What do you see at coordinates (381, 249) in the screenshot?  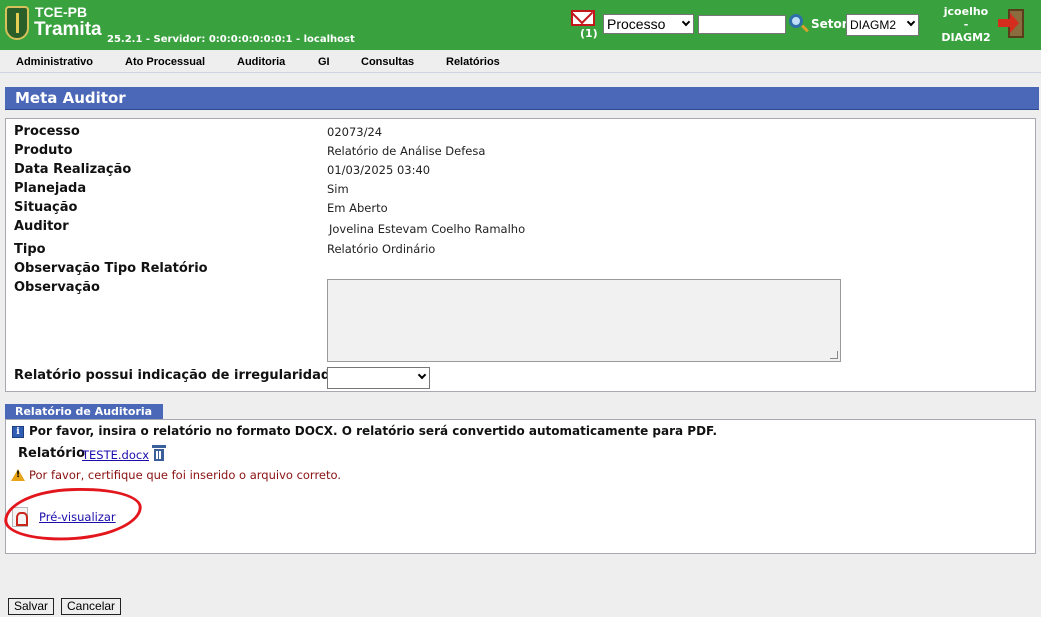 I see `field-value-tipo: Relatório Ordinário` at bounding box center [381, 249].